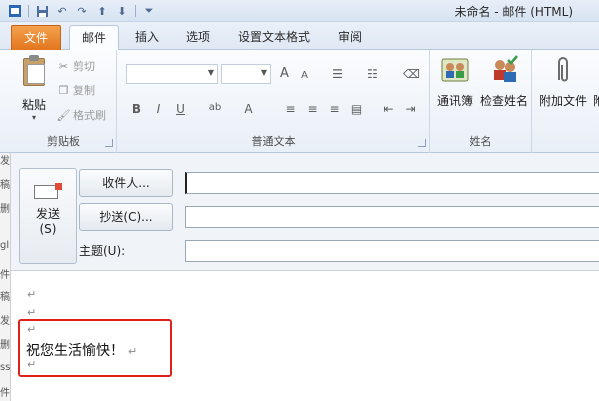 Image resolution: width=599 pixels, height=401 pixels. Describe the element at coordinates (5, 245) in the screenshot. I see `strip-char: gli` at that location.